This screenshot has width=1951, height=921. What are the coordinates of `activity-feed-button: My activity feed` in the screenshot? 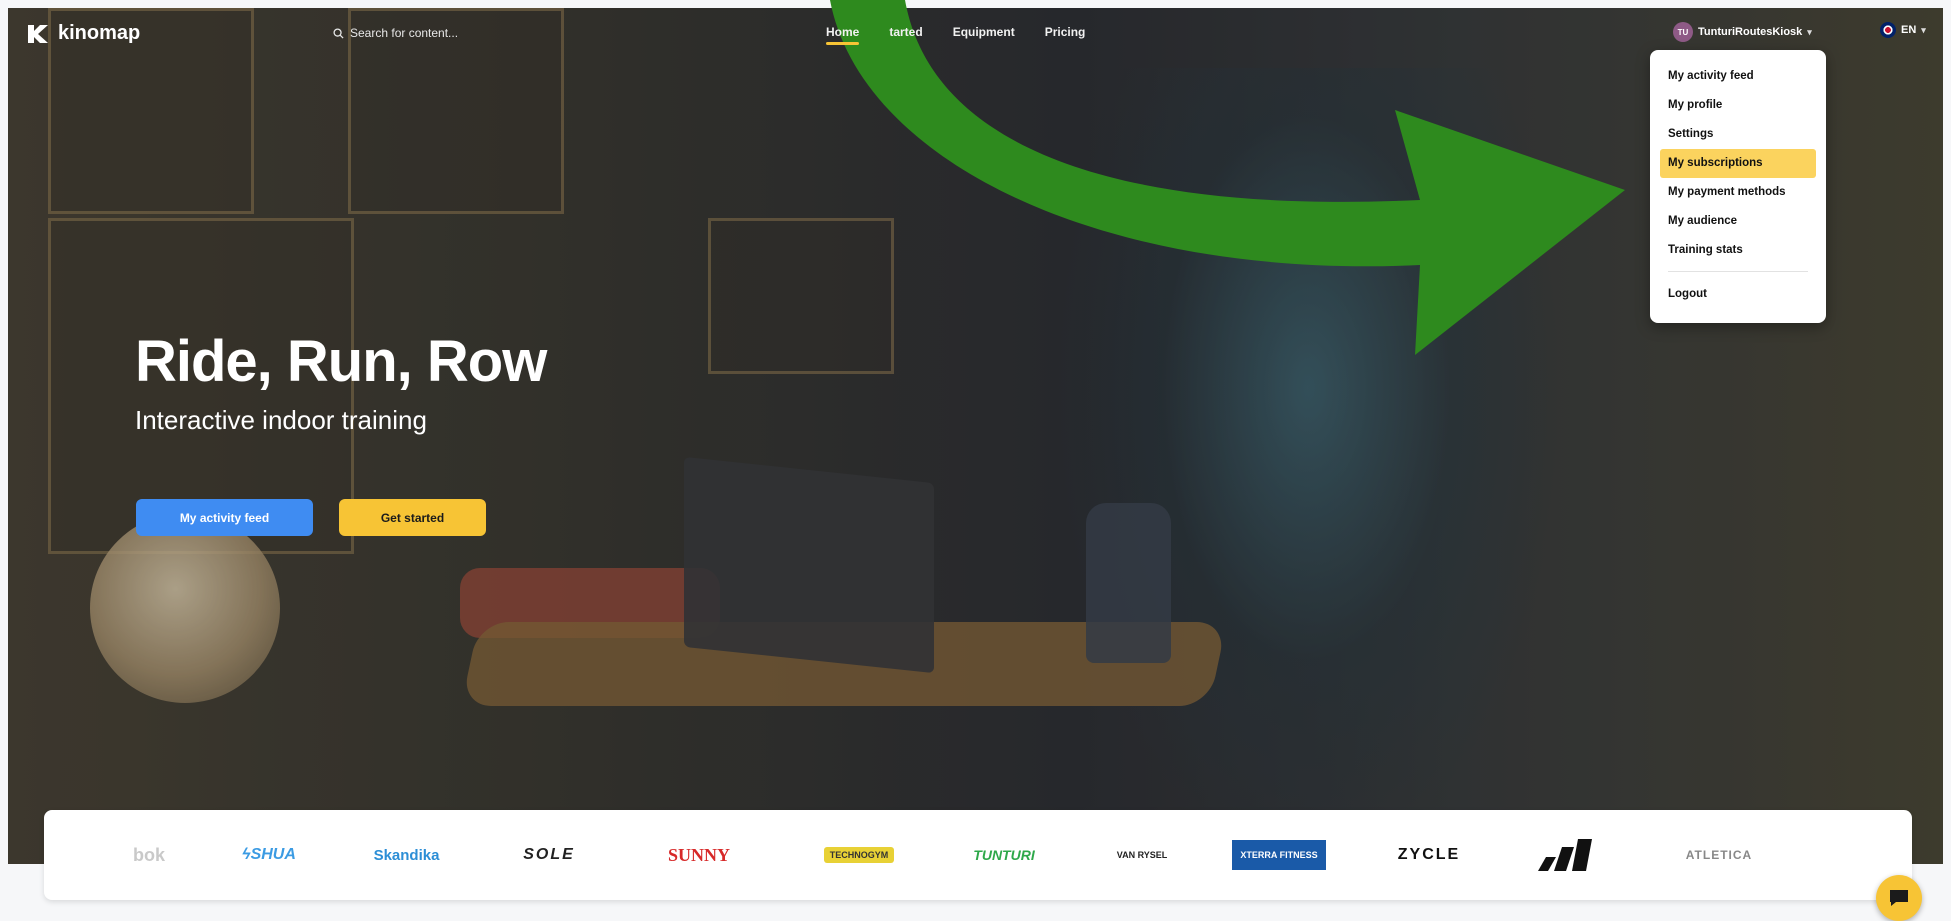 It's located at (224, 517).